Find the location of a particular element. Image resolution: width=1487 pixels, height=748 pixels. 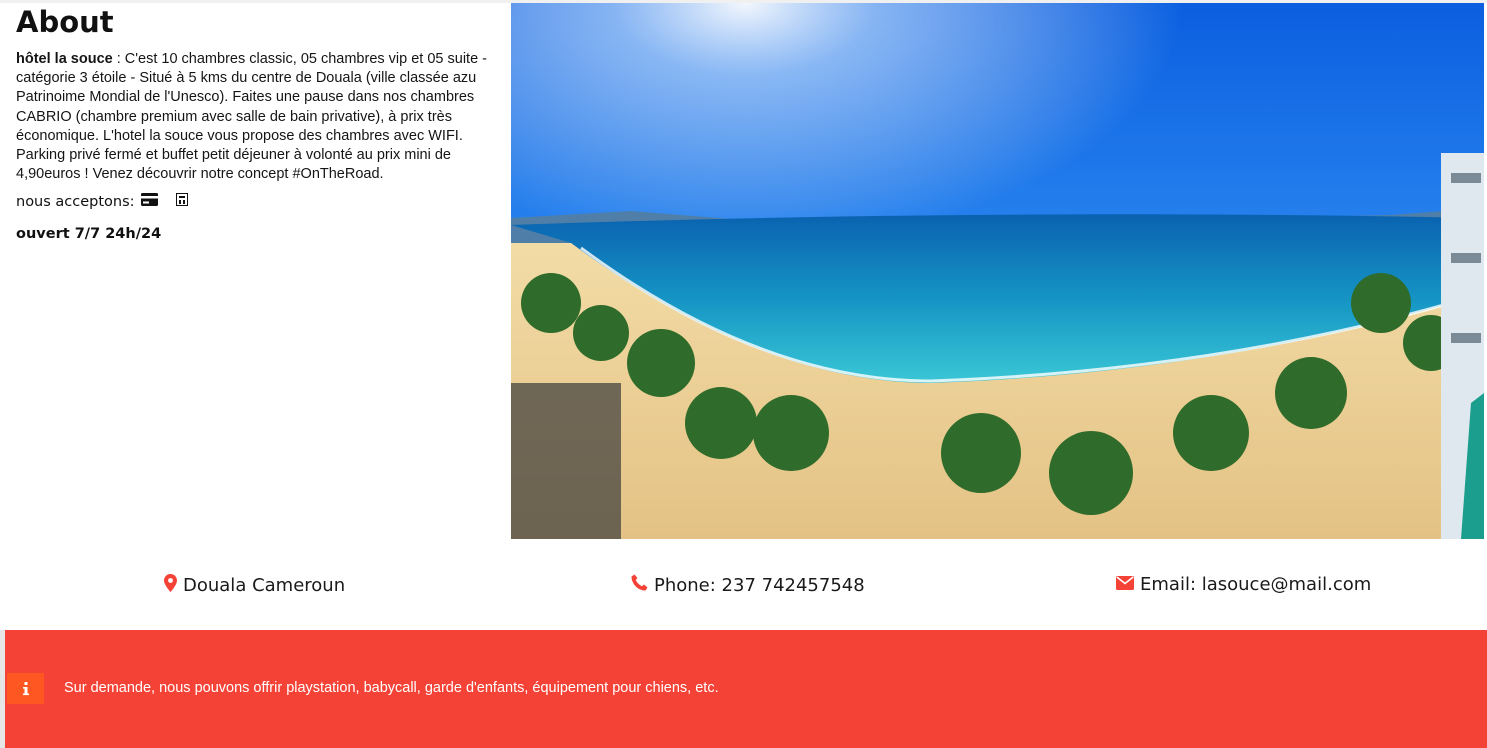

payment-methods: nous acceptons: is located at coordinates (256, 201).